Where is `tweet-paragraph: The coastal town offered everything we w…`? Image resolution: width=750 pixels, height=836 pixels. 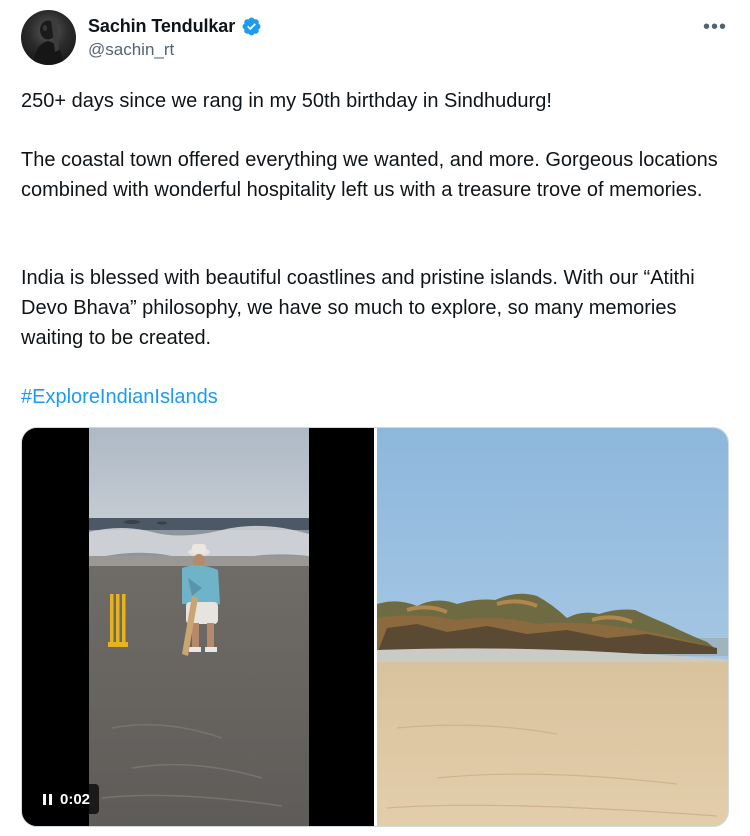
tweet-paragraph: The coastal town offered everything we w… is located at coordinates (369, 175).